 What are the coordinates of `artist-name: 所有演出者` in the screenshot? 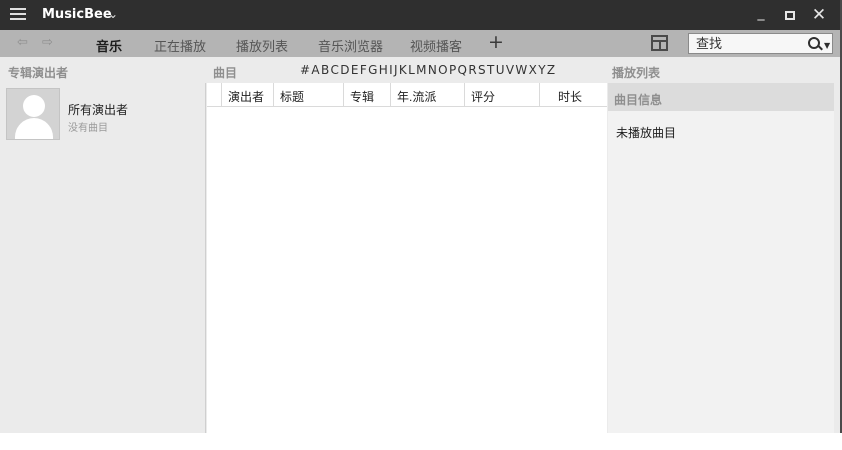 It's located at (98, 110).